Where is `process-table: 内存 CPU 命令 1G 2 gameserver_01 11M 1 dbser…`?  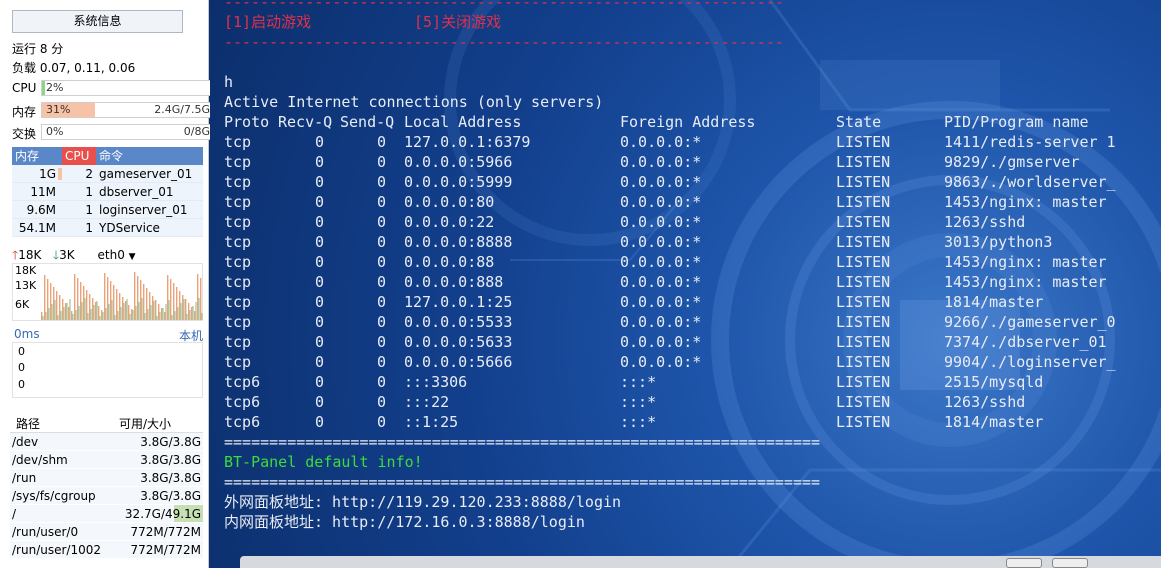 process-table: 内存 CPU 命令 1G 2 gameserver_01 11M 1 dbser… is located at coordinates (107, 192).